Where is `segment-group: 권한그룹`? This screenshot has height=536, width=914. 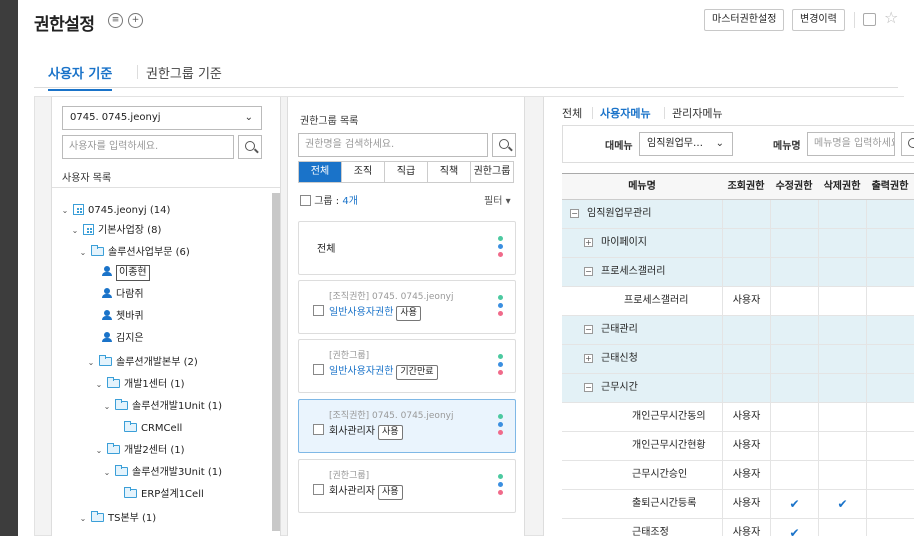
segment-group: 권한그룹 is located at coordinates (491, 172).